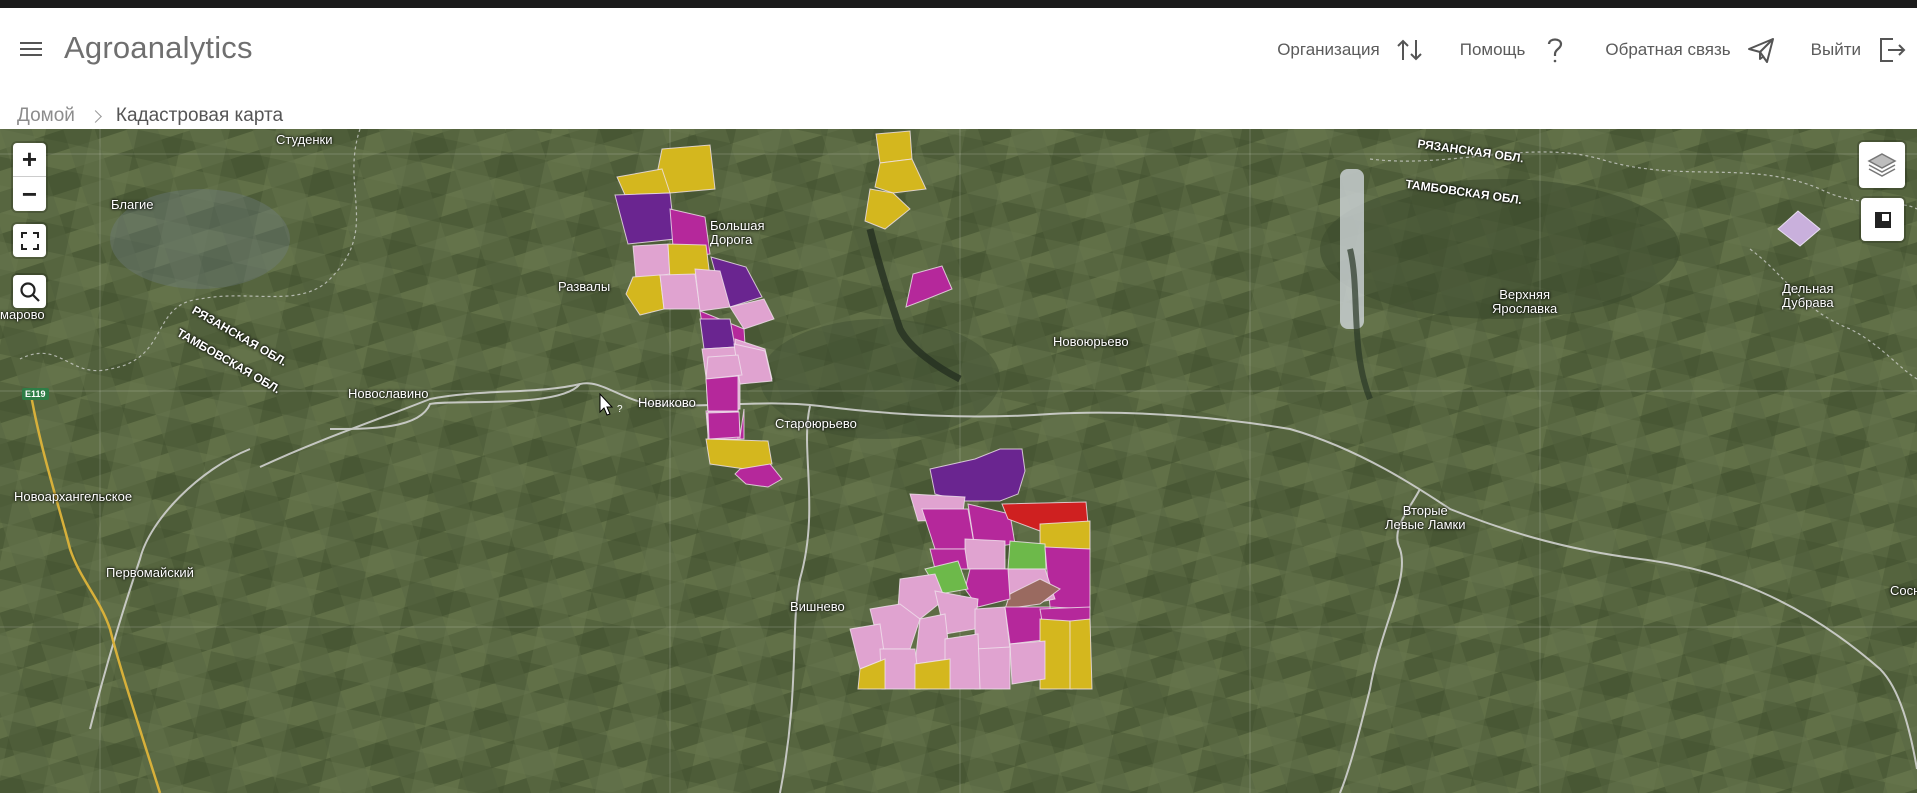  I want to click on swap-arrows-icon, so click(1409, 50).